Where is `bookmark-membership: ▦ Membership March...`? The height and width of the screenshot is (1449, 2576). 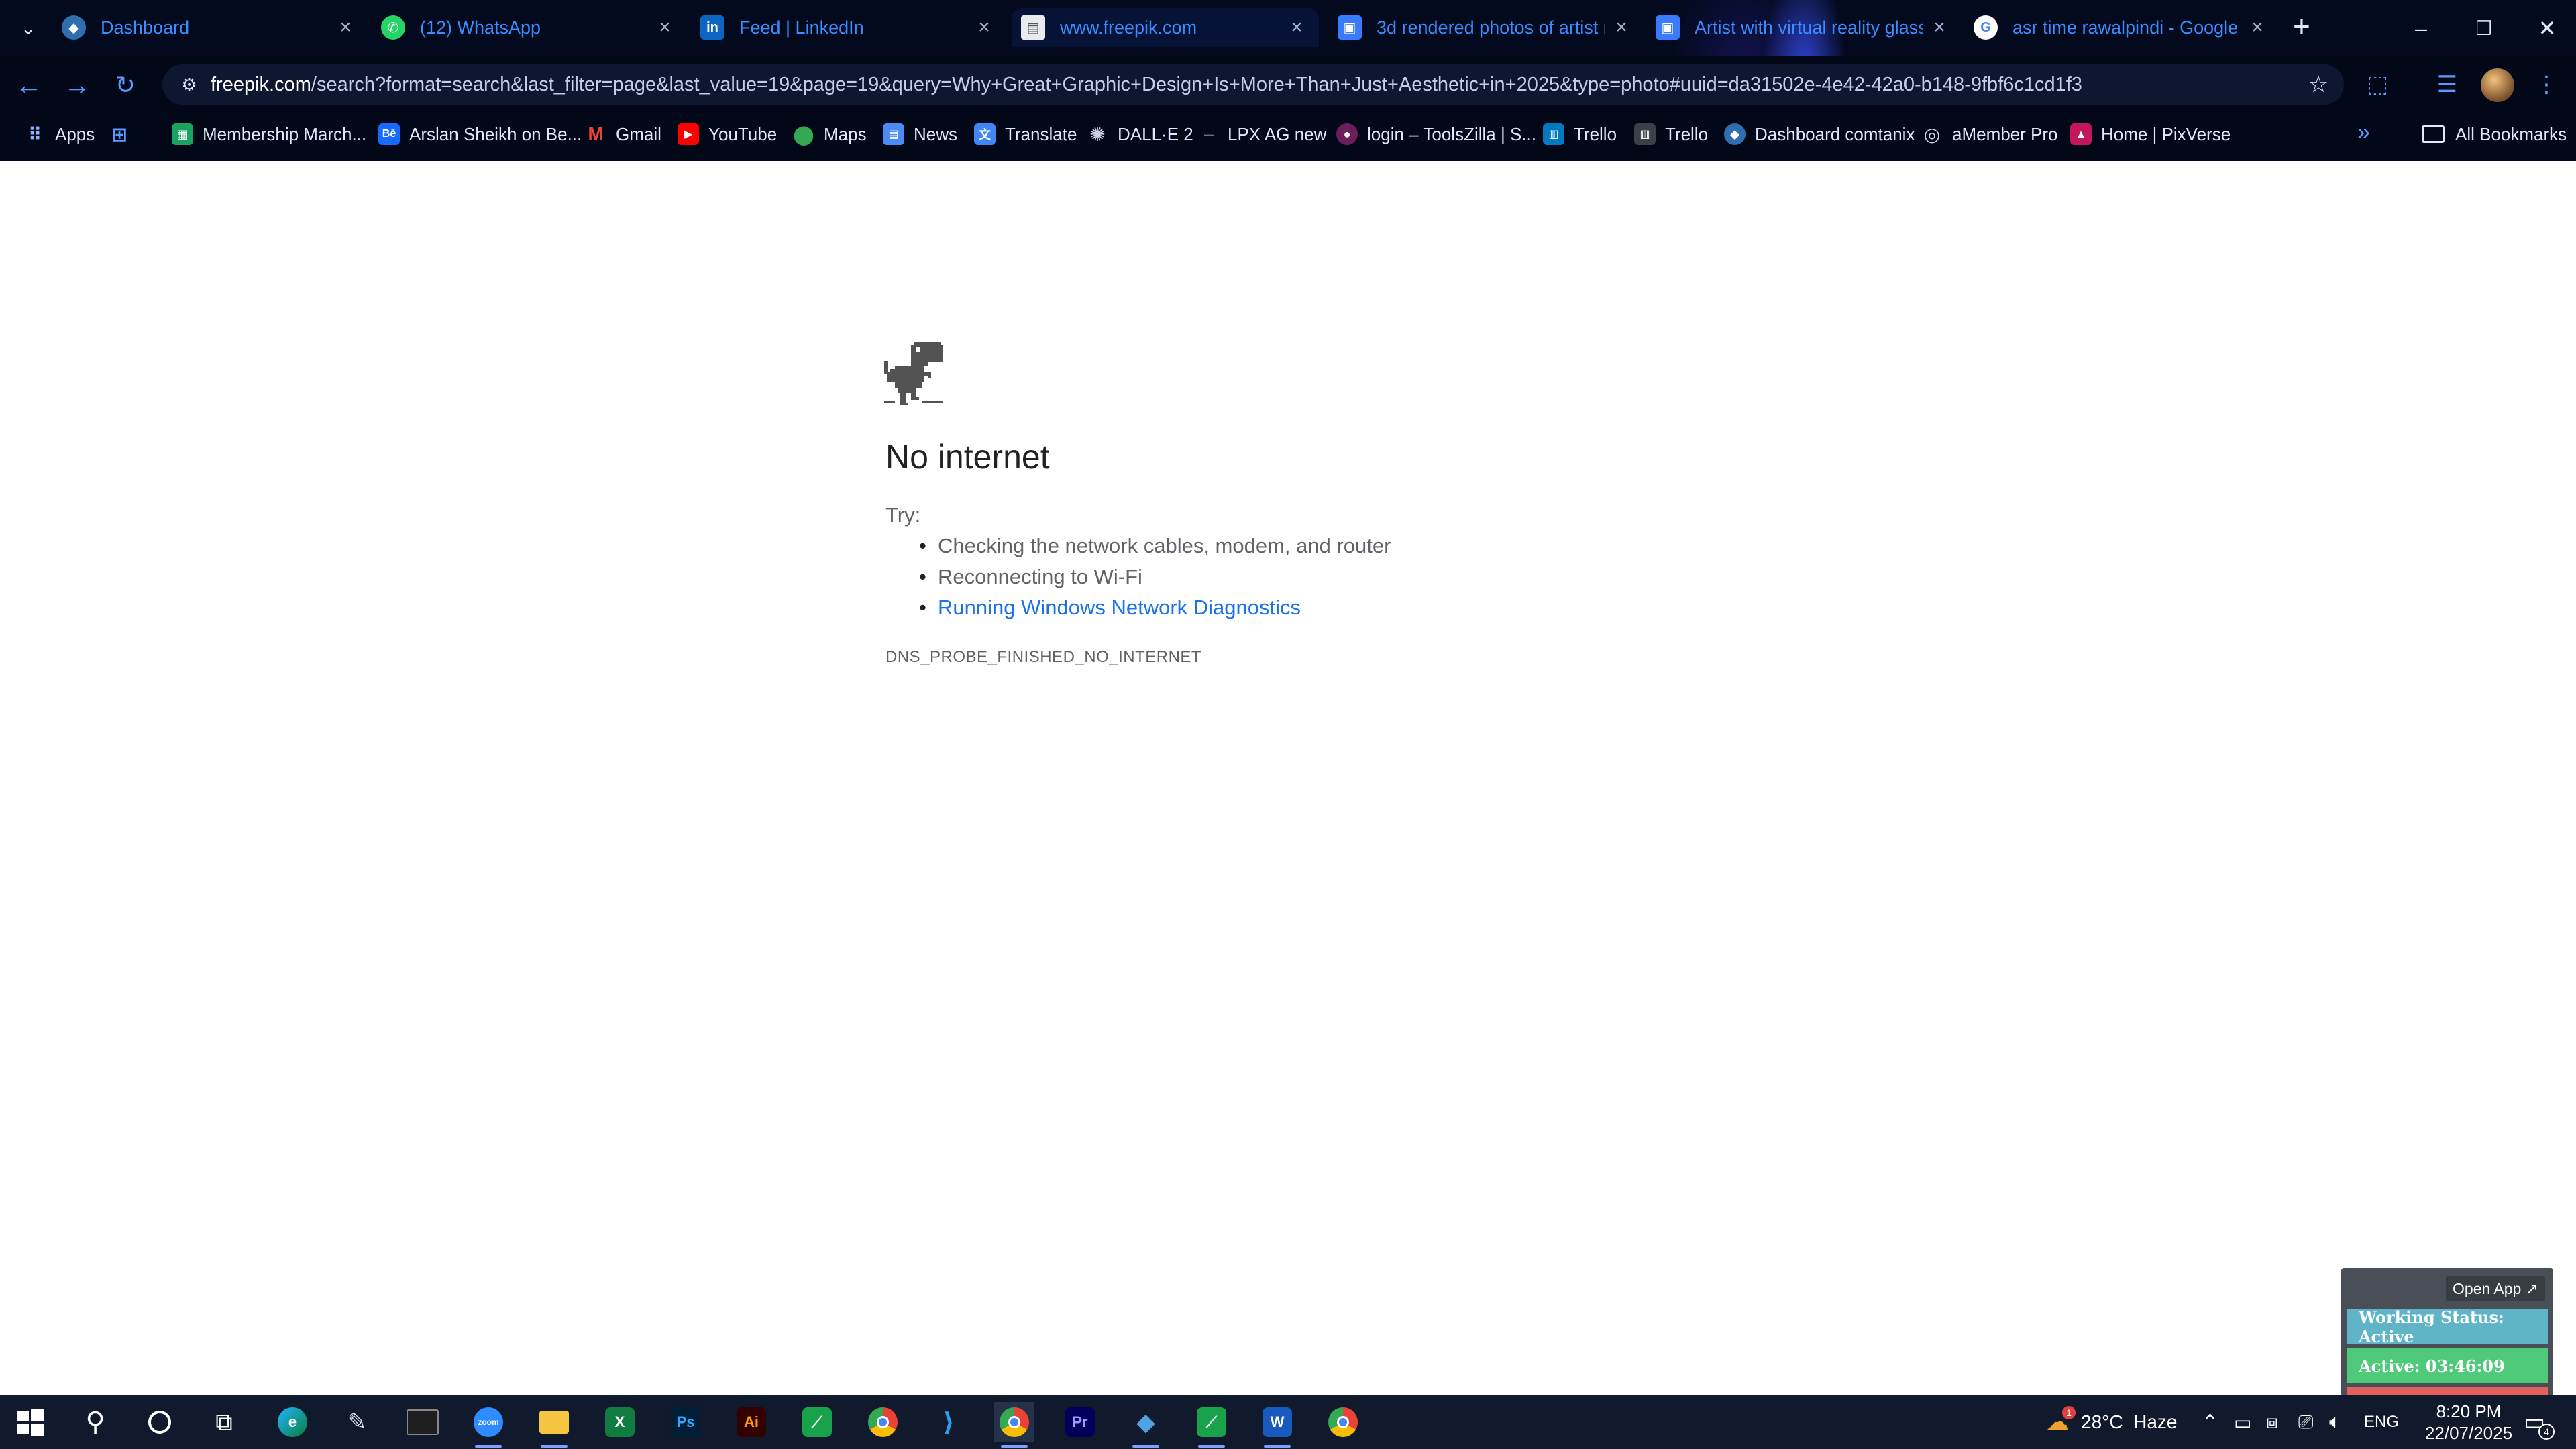
bookmark-membership: ▦ Membership March... is located at coordinates (269, 134).